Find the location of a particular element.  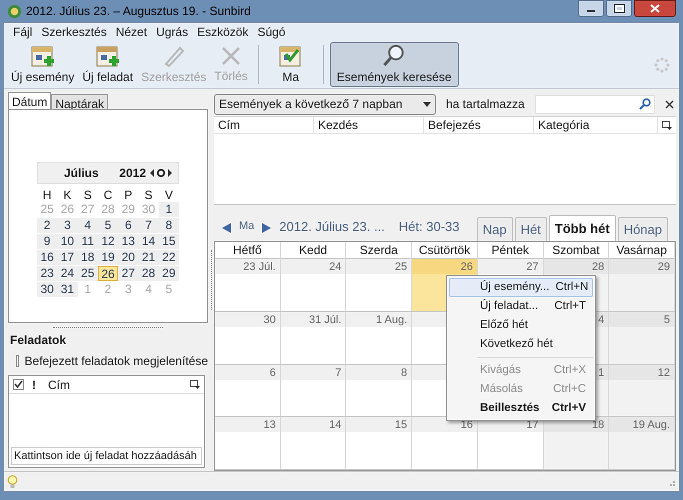

sidebar-tab: Naptárak is located at coordinates (79, 101).